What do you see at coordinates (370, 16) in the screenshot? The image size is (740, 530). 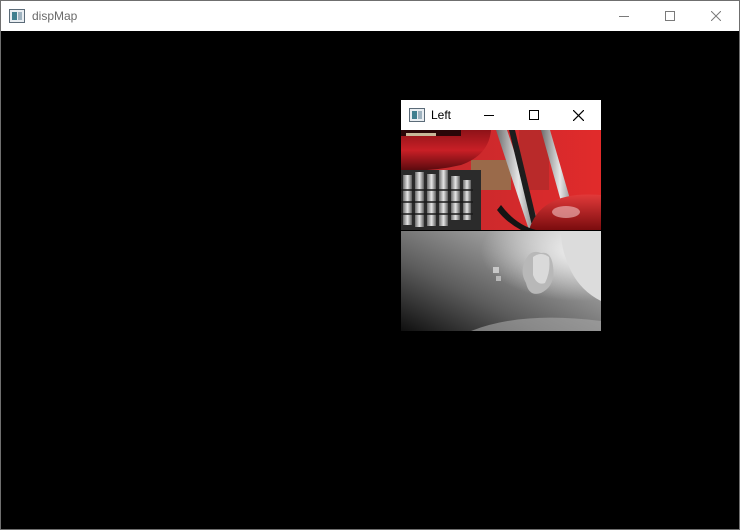 I see `title-bar: dispMap` at bounding box center [370, 16].